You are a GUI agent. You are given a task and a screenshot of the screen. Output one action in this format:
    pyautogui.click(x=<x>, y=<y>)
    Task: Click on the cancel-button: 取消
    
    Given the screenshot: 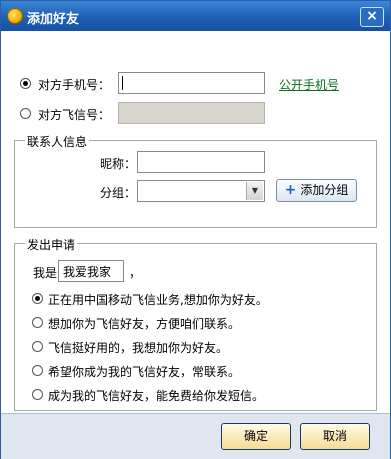 What is the action you would take?
    pyautogui.click(x=335, y=436)
    